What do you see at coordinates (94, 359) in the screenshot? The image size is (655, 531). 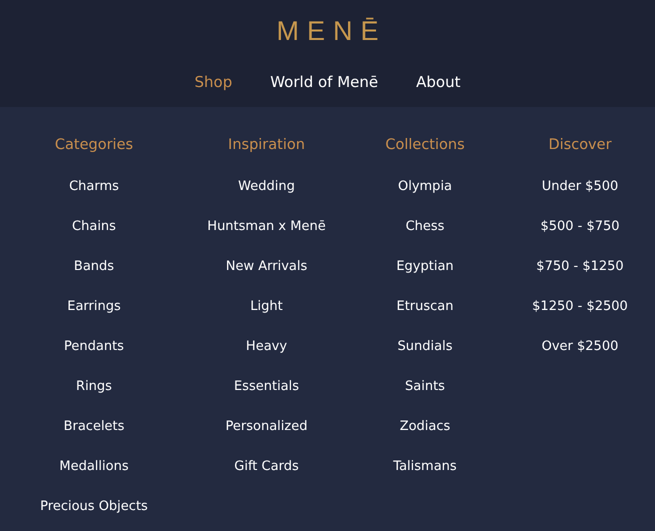 I see `menu-link: Pendants` at bounding box center [94, 359].